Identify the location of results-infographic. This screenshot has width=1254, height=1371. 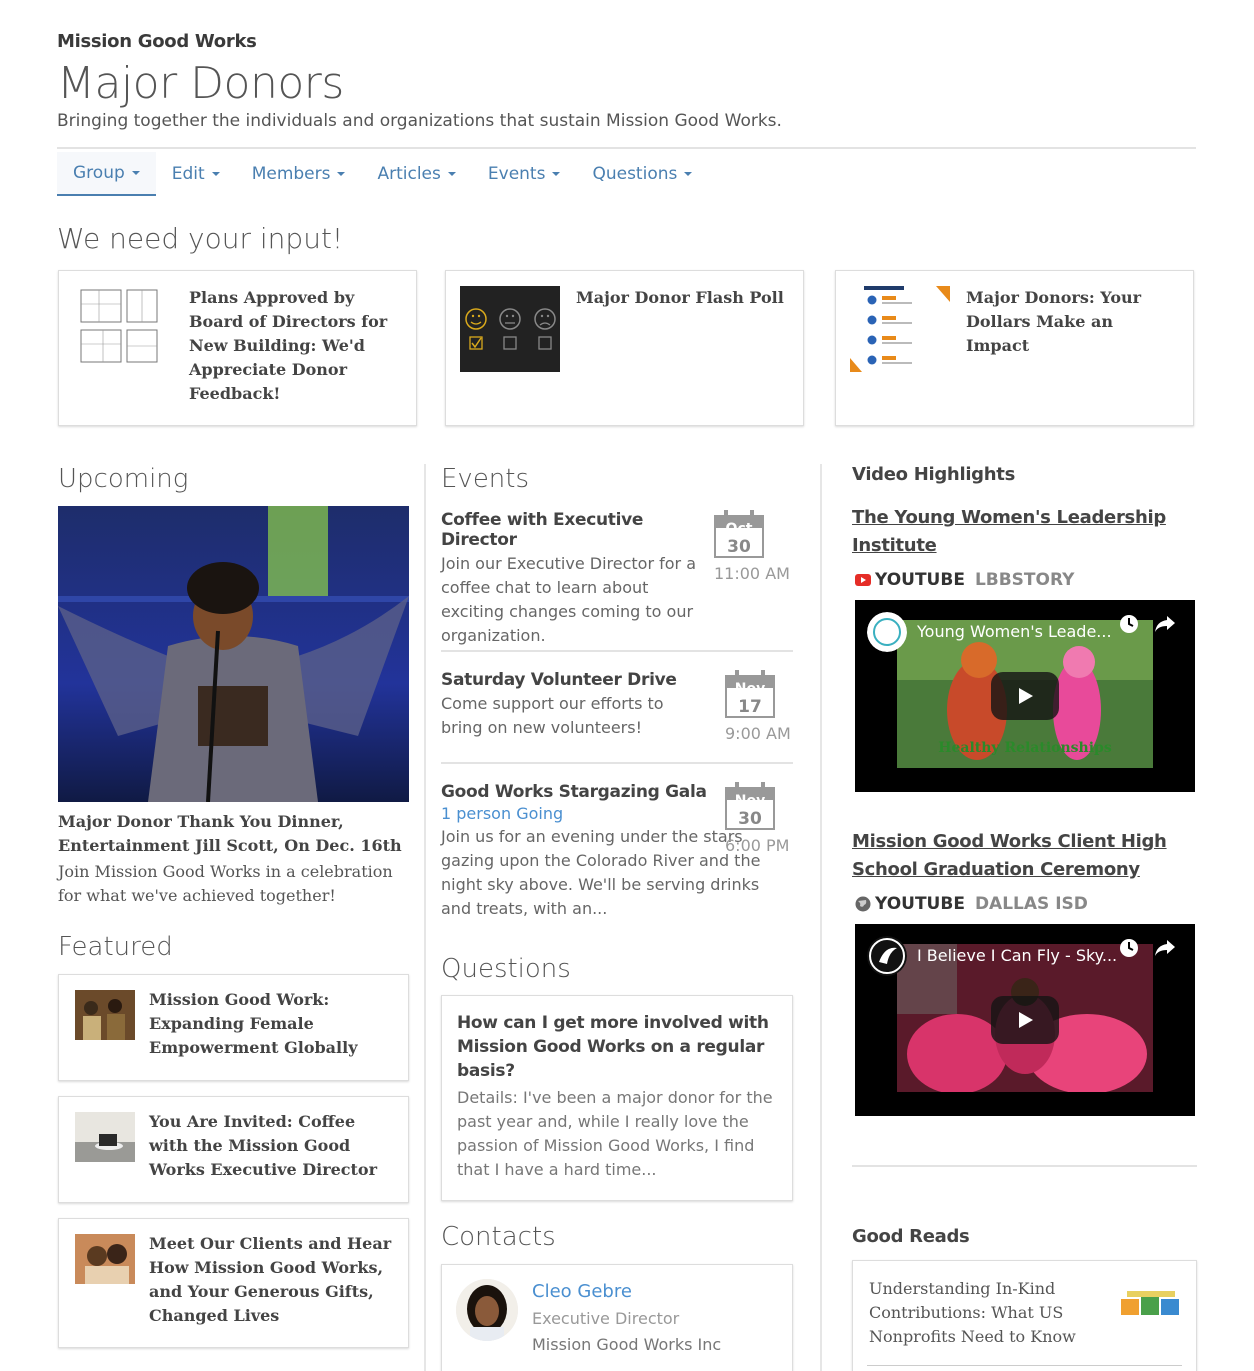
(900, 329).